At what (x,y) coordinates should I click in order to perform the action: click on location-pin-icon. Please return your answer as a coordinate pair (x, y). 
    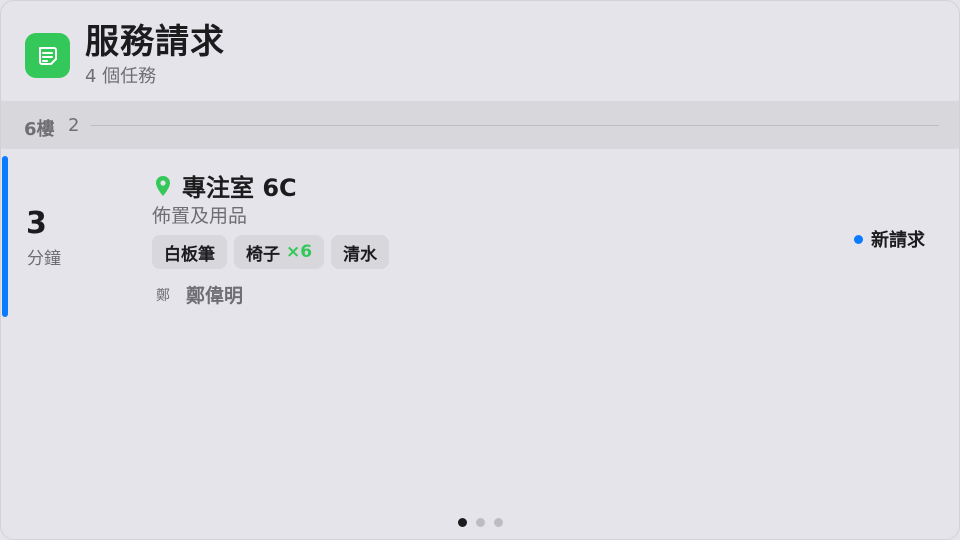
    Looking at the image, I should click on (163, 185).